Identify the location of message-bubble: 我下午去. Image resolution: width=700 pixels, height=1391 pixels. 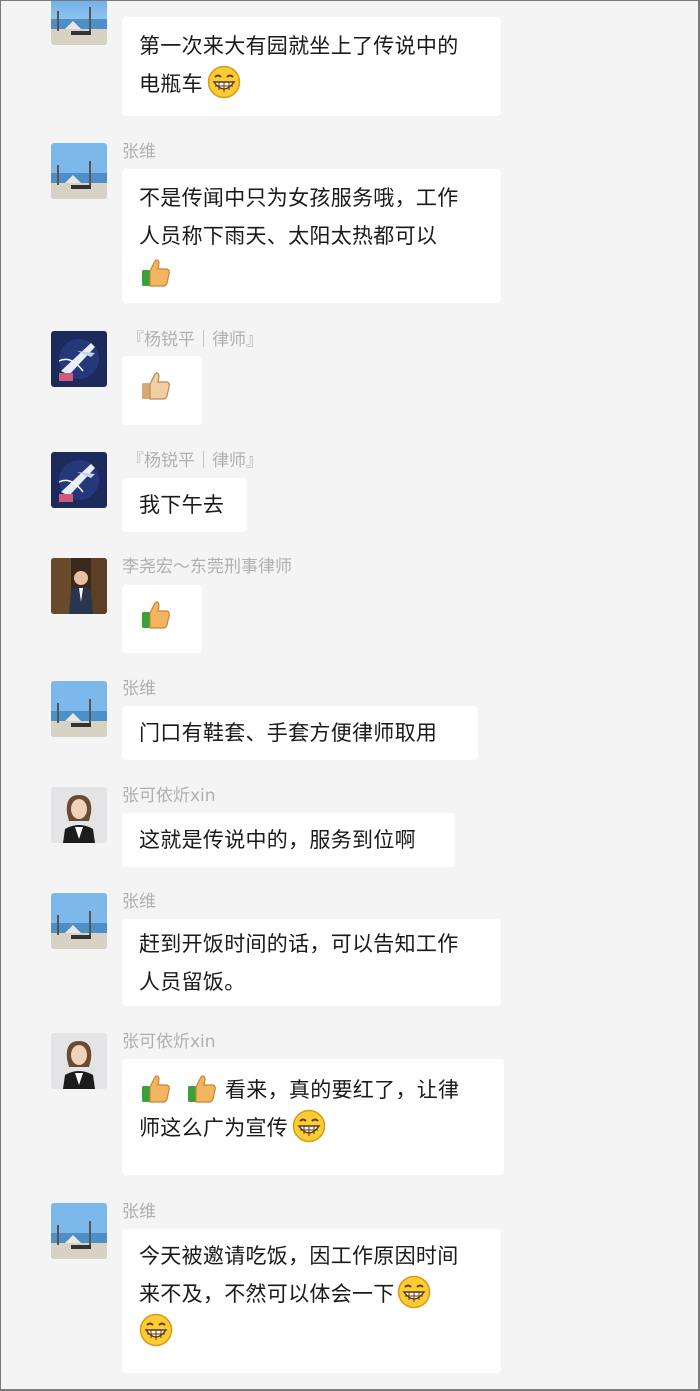
(184, 505).